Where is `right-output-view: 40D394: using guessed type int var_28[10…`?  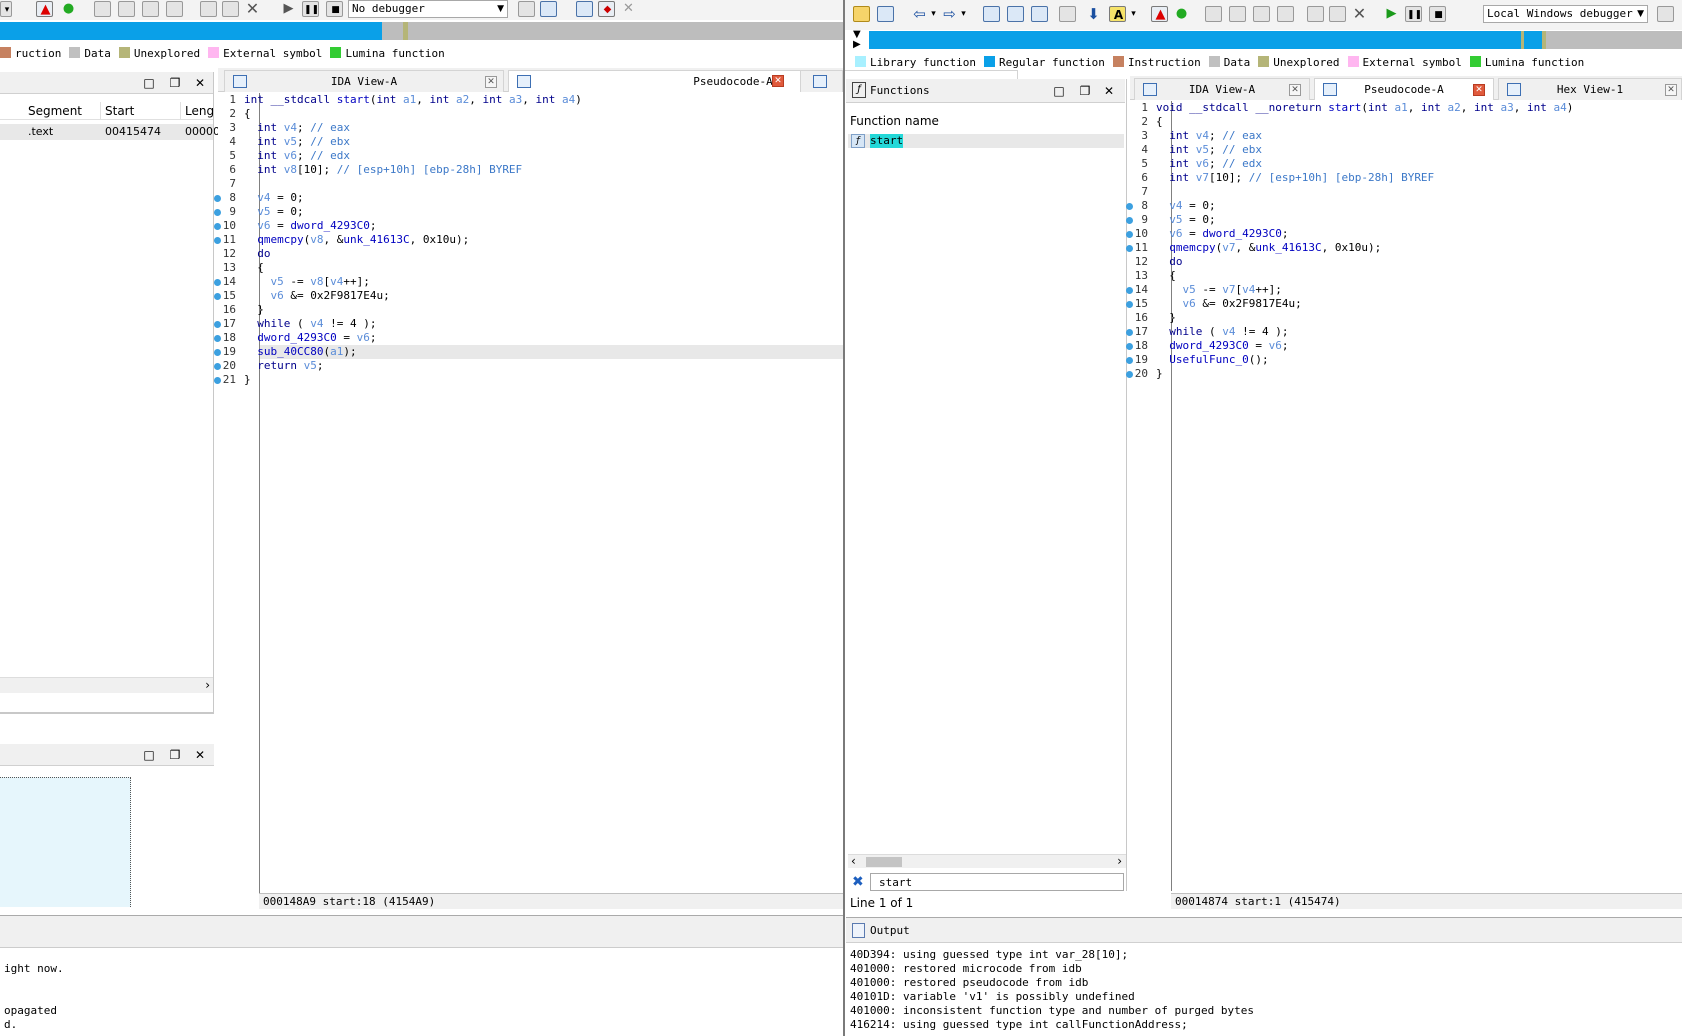 right-output-view: 40D394: using guessed type int var_28[10… is located at coordinates (1264, 992).